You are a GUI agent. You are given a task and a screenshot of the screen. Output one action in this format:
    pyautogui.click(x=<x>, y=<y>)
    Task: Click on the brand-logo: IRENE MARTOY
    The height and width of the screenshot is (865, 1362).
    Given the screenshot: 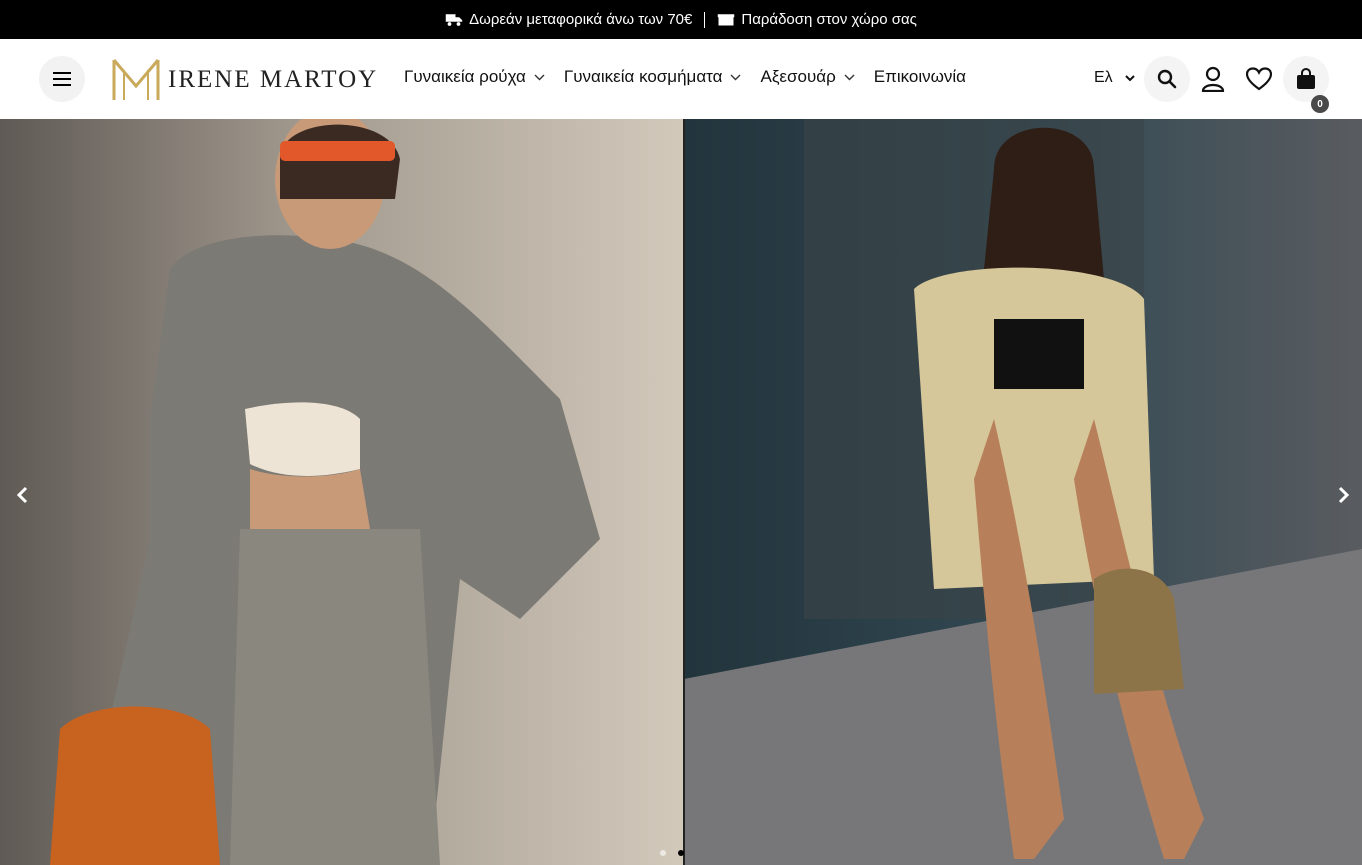 What is the action you would take?
    pyautogui.click(x=244, y=80)
    